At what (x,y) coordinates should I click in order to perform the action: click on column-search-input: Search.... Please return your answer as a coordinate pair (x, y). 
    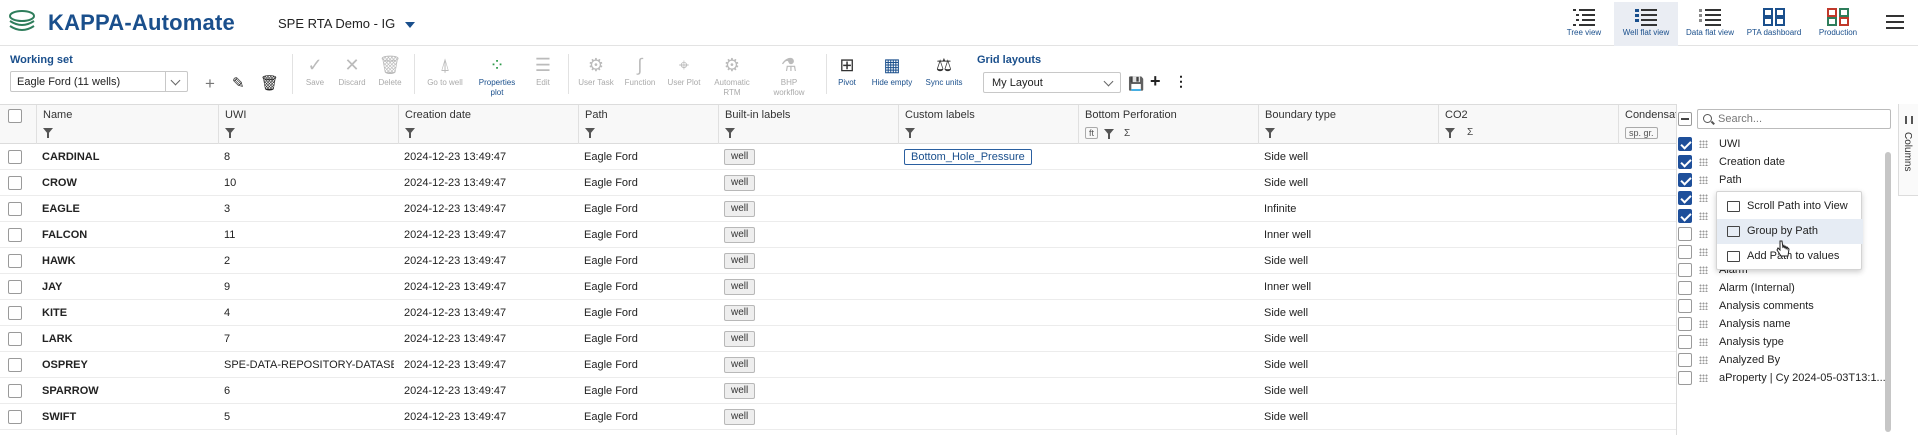
    Looking at the image, I should click on (1794, 119).